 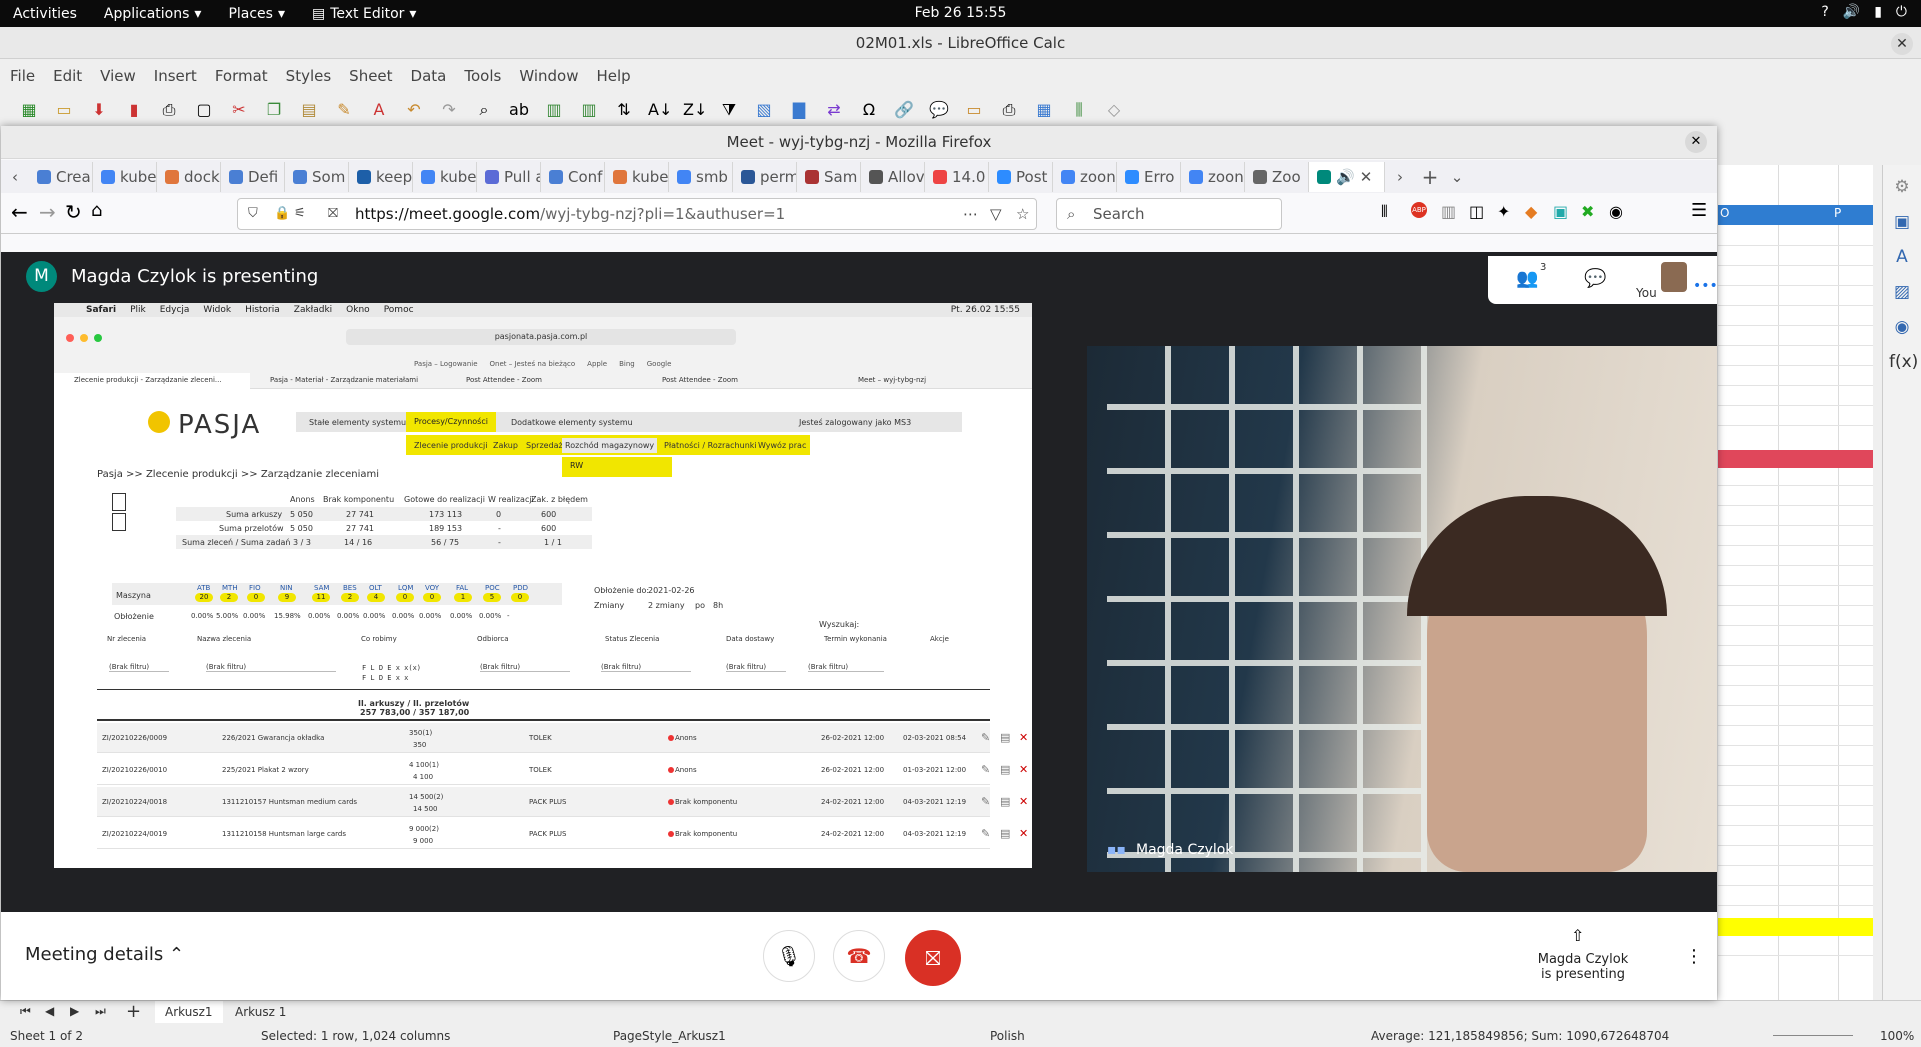 What do you see at coordinates (300, 214) in the screenshot?
I see `permissions-icon: ⚟` at bounding box center [300, 214].